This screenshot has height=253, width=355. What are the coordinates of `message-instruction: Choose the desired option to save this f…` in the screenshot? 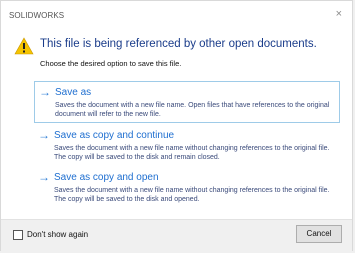 It's located at (111, 63).